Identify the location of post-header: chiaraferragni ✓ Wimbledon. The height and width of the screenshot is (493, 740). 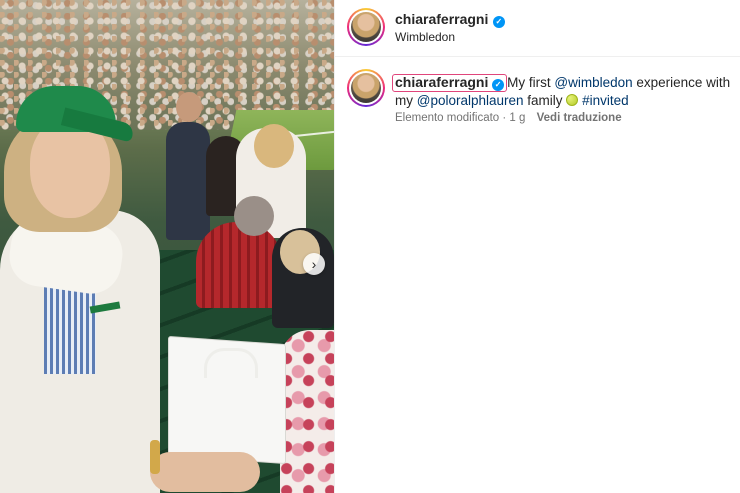
(537, 28).